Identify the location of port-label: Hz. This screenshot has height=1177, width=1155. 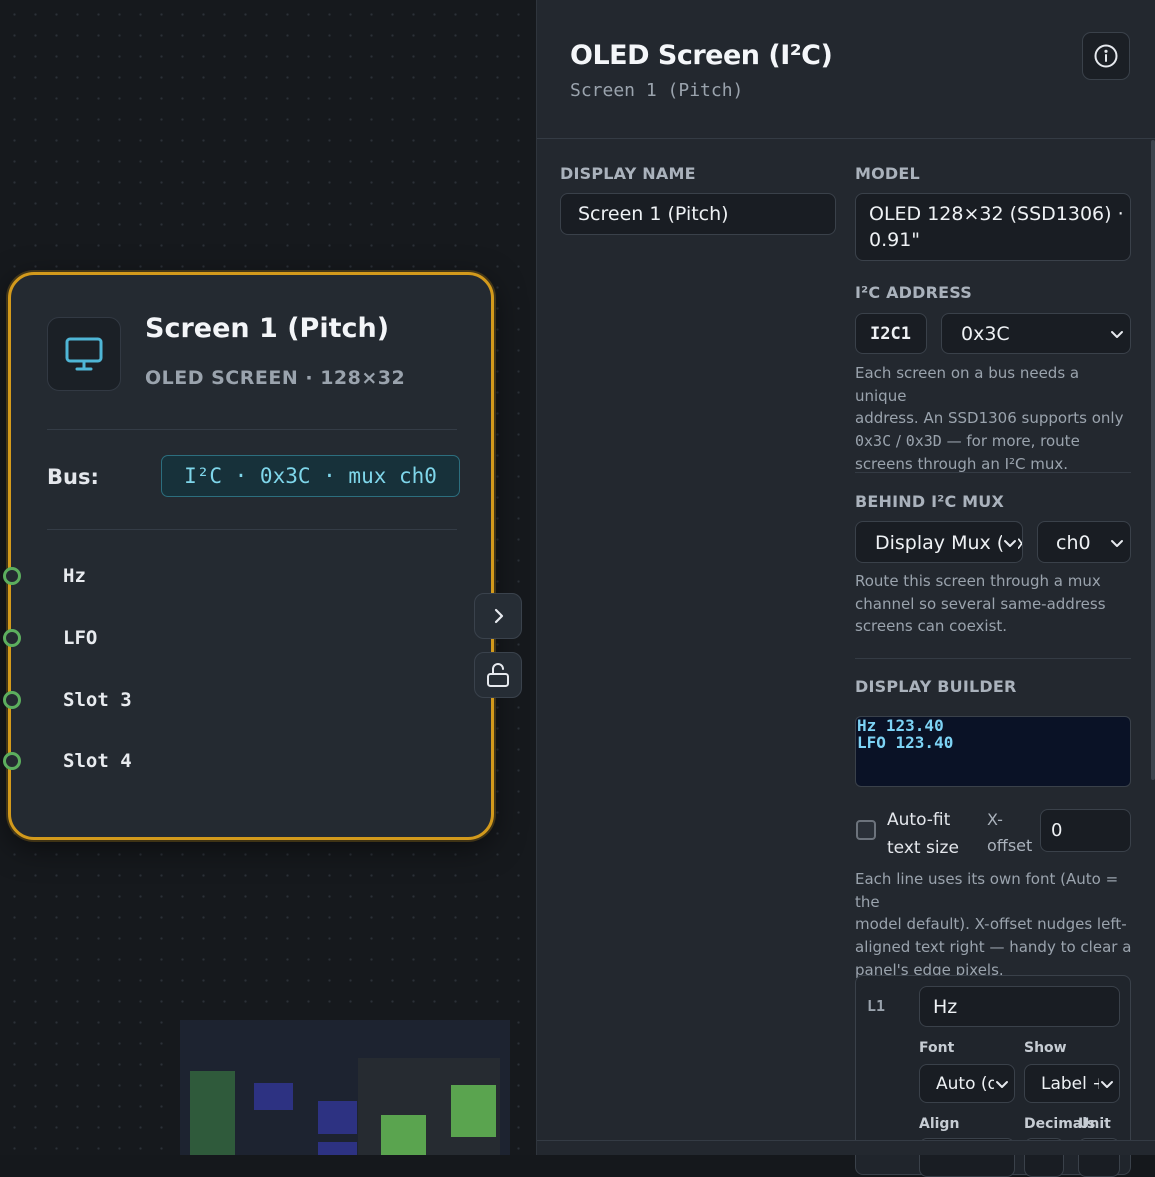
(74, 576).